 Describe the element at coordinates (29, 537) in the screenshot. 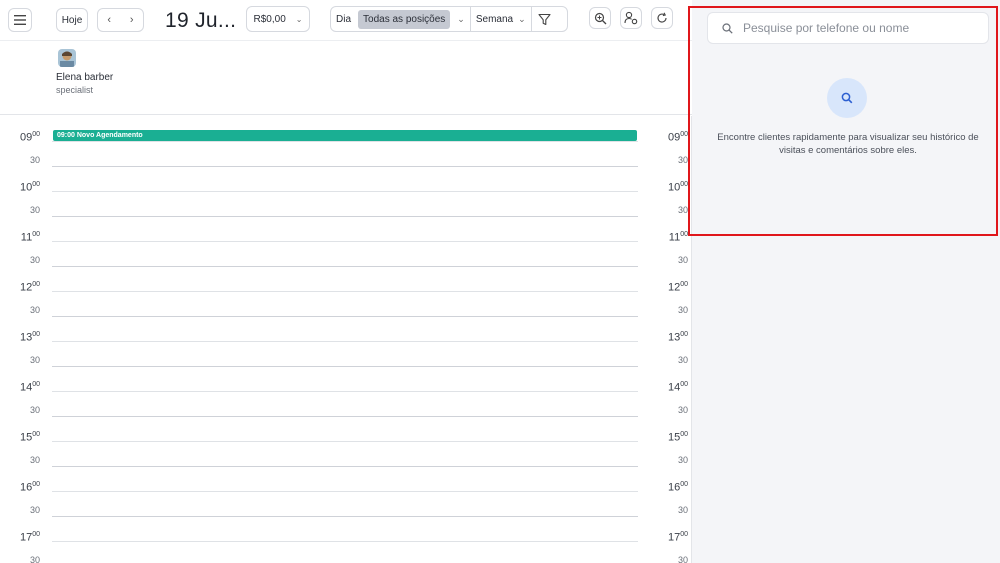

I see `time-label-left: 1700` at that location.